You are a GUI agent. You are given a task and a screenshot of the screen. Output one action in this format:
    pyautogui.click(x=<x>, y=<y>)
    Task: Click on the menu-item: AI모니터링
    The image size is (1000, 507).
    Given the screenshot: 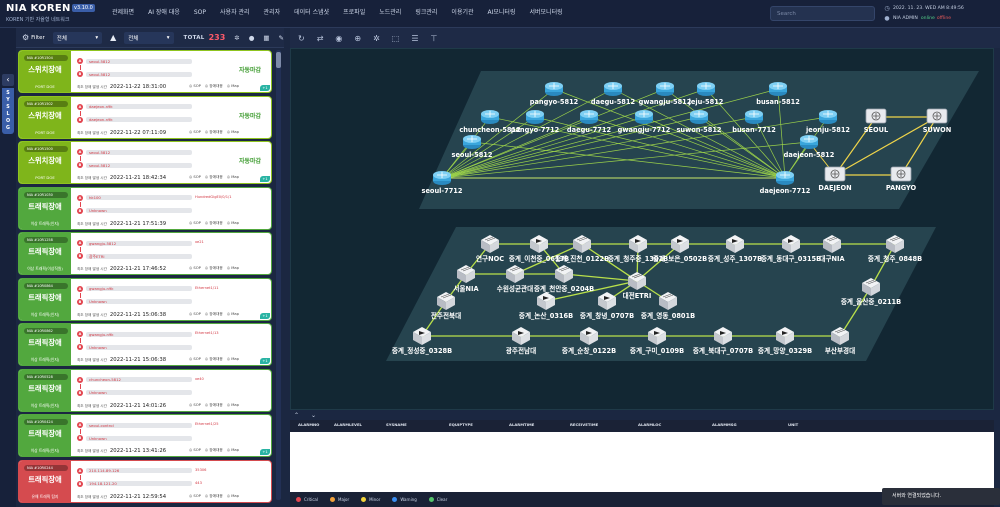 What is the action you would take?
    pyautogui.click(x=502, y=14)
    